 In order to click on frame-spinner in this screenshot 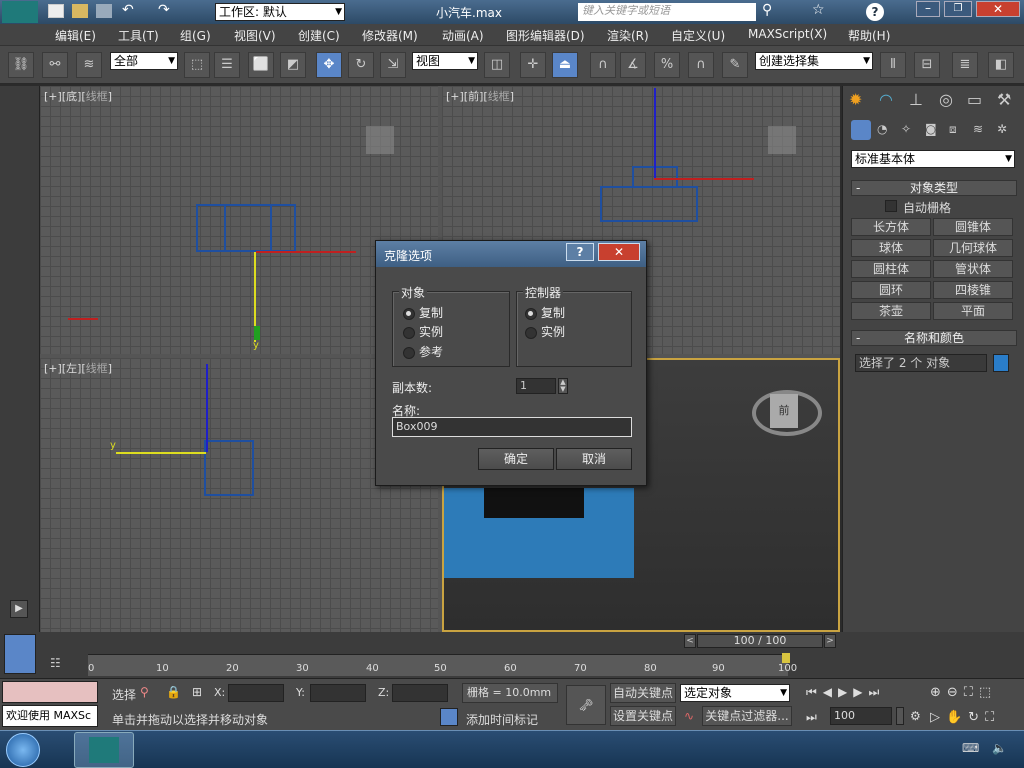, I will do `click(900, 716)`.